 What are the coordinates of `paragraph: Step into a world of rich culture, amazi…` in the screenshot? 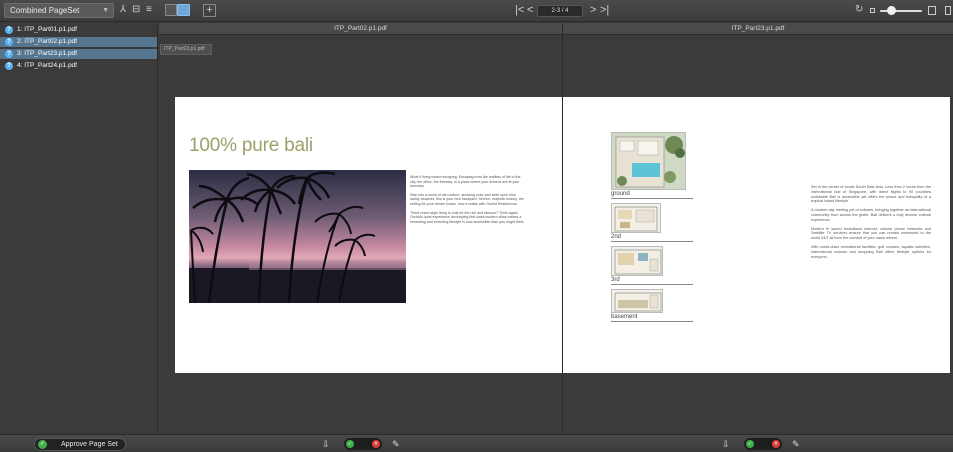 It's located at (467, 199).